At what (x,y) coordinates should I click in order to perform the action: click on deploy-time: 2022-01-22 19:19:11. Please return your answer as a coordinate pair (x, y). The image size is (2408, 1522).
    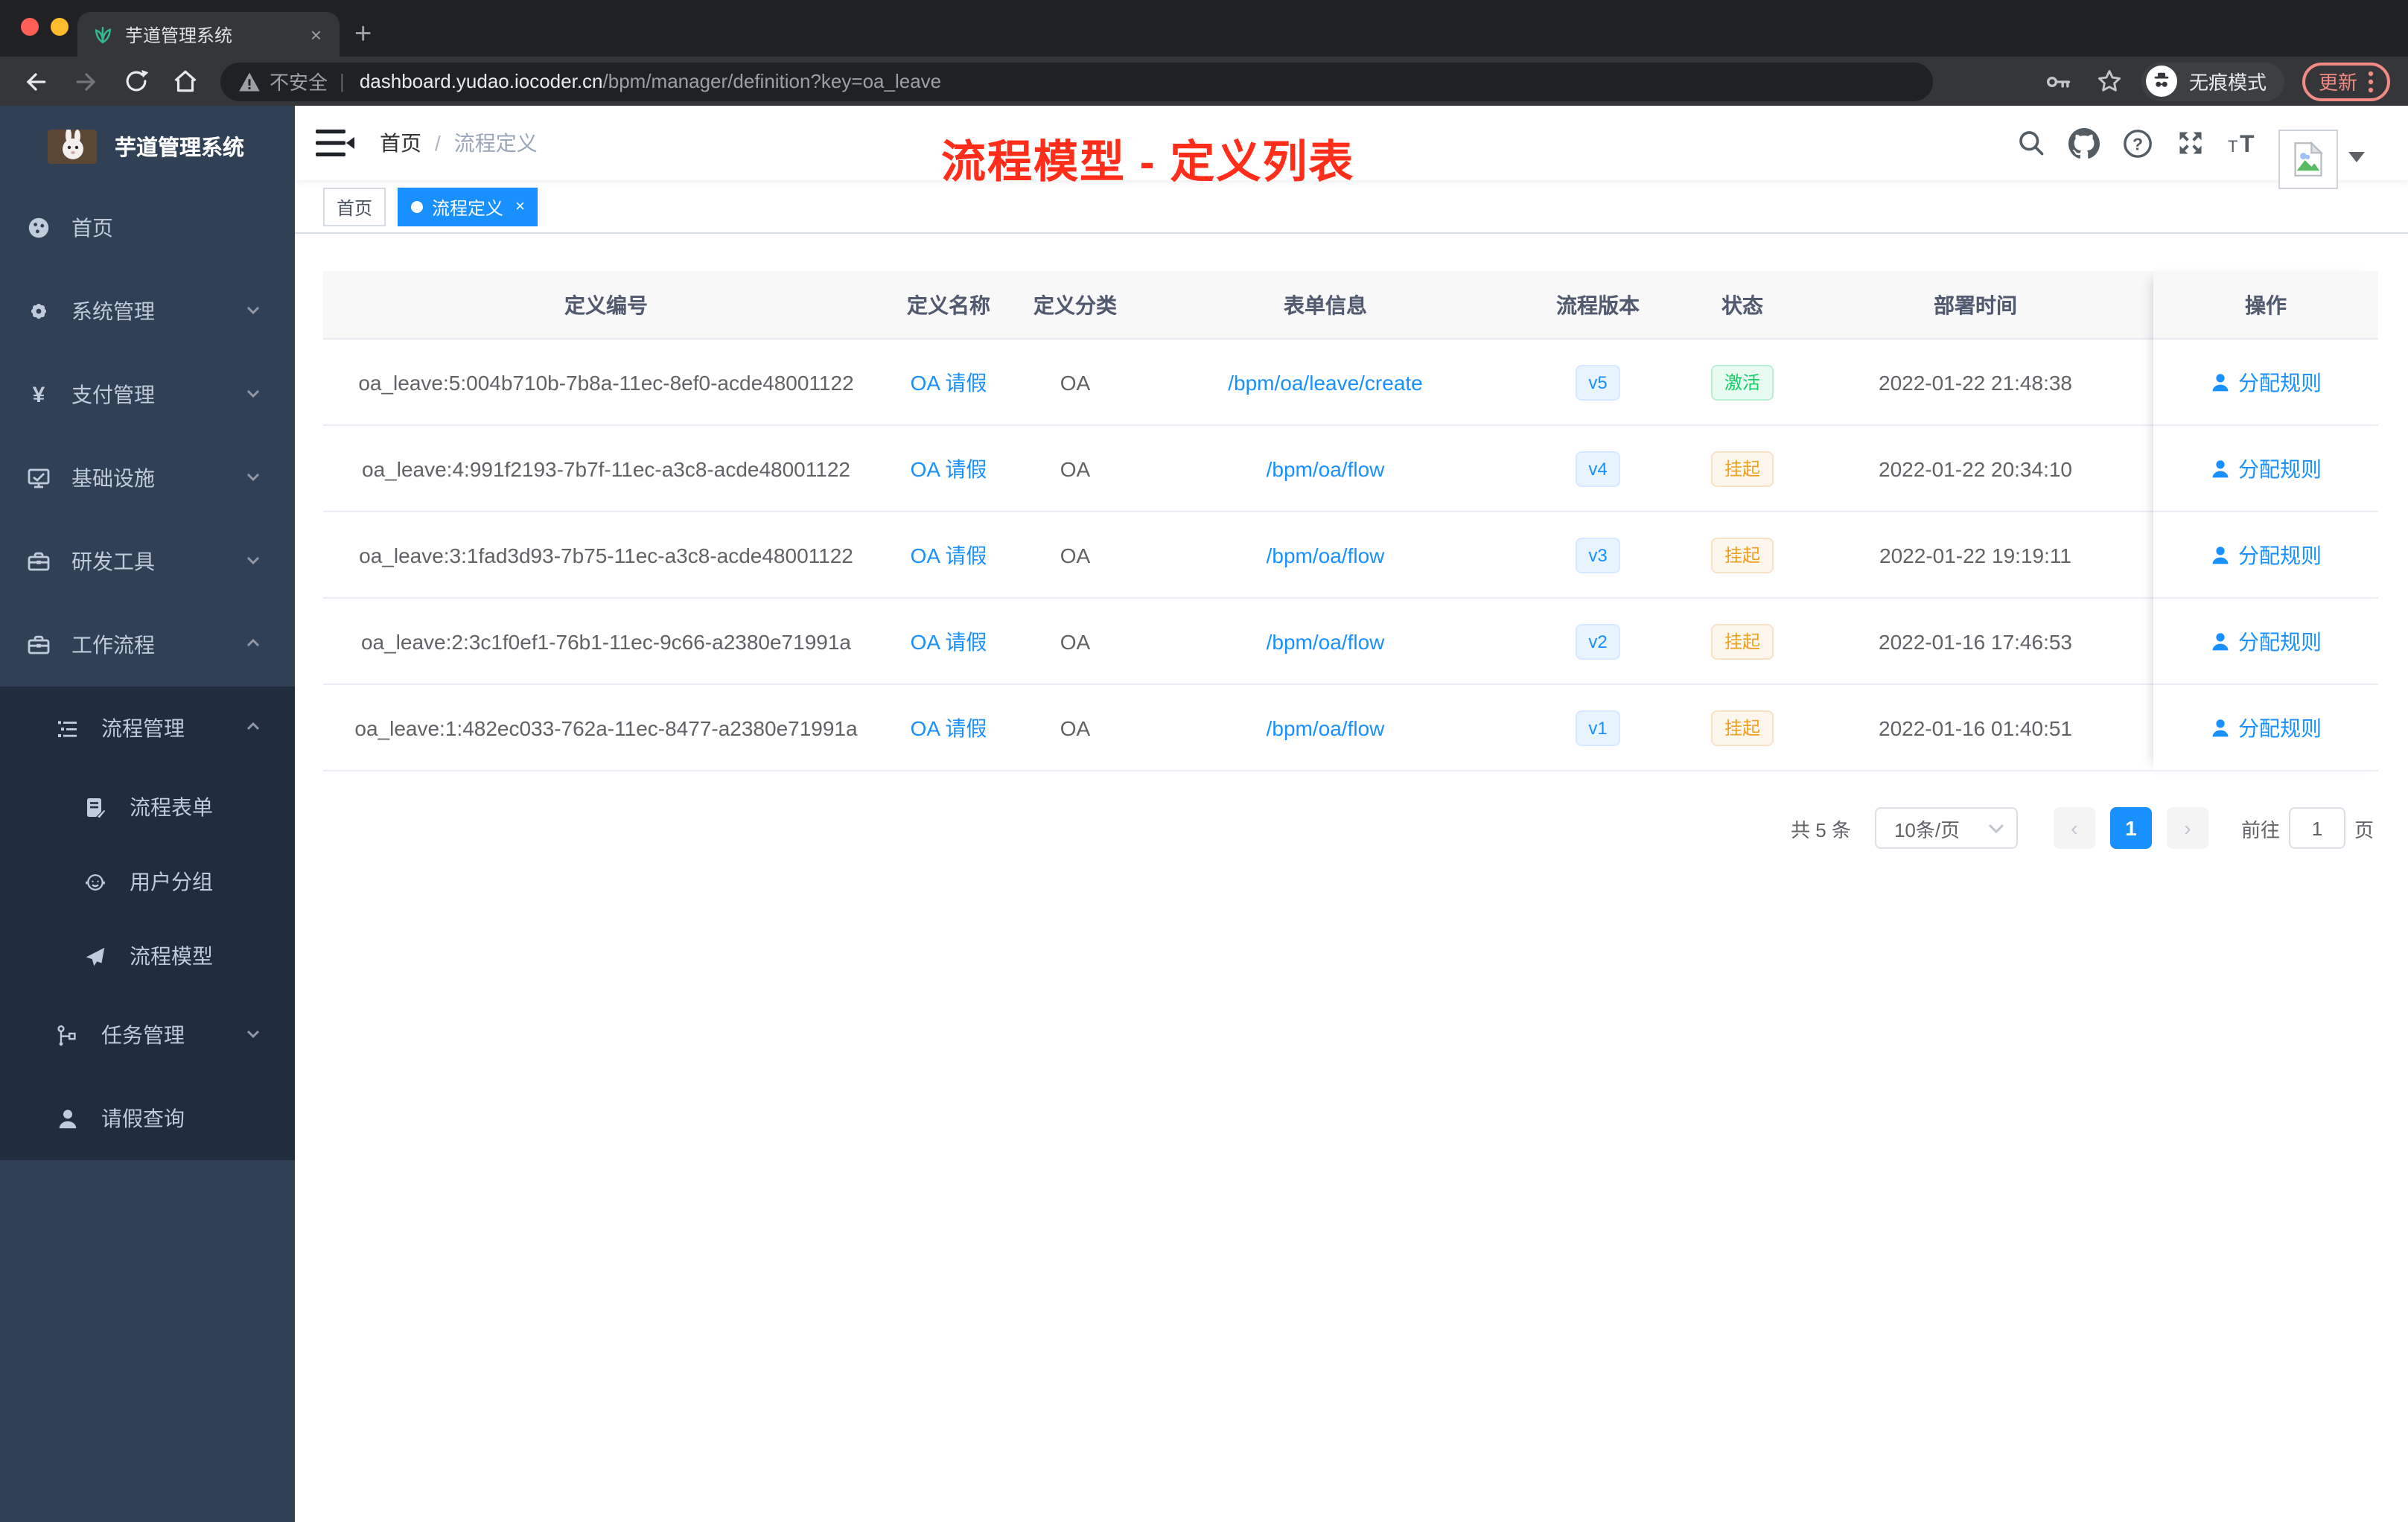
    Looking at the image, I should click on (1975, 555).